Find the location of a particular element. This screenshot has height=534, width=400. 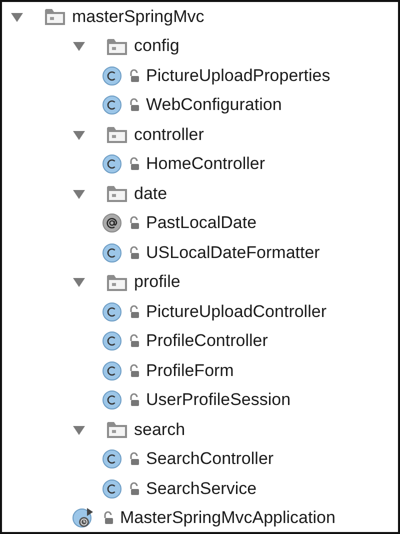

class-name: USLocalDateFormatter is located at coordinates (233, 252).